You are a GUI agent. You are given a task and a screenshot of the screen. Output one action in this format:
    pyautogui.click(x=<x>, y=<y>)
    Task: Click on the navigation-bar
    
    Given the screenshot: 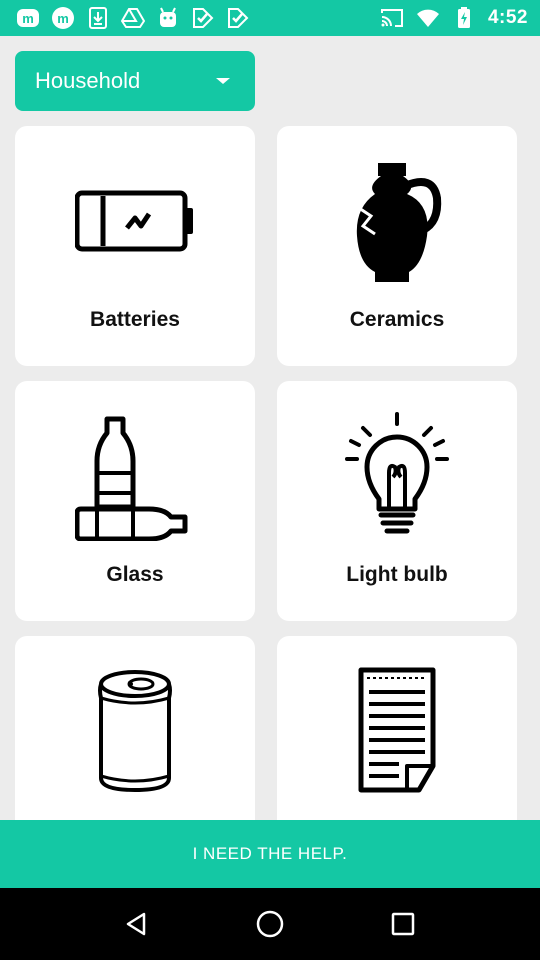 What is the action you would take?
    pyautogui.click(x=270, y=924)
    